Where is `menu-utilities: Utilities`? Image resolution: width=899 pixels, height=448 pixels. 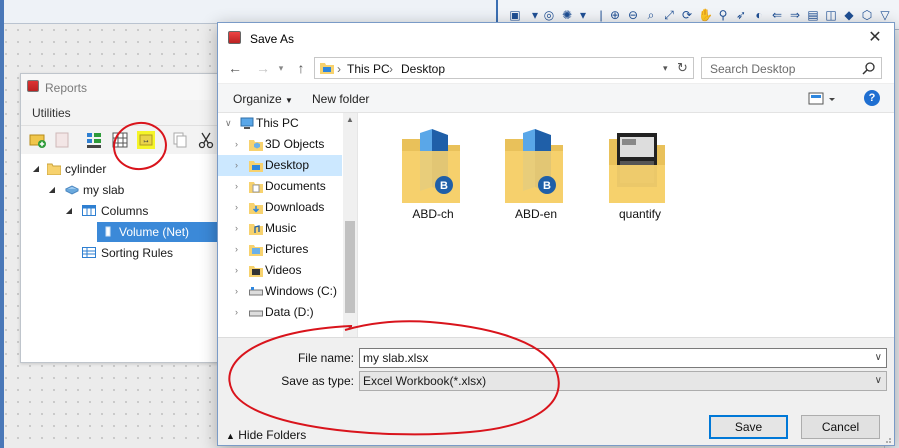
menu-utilities: Utilities is located at coordinates (51, 113).